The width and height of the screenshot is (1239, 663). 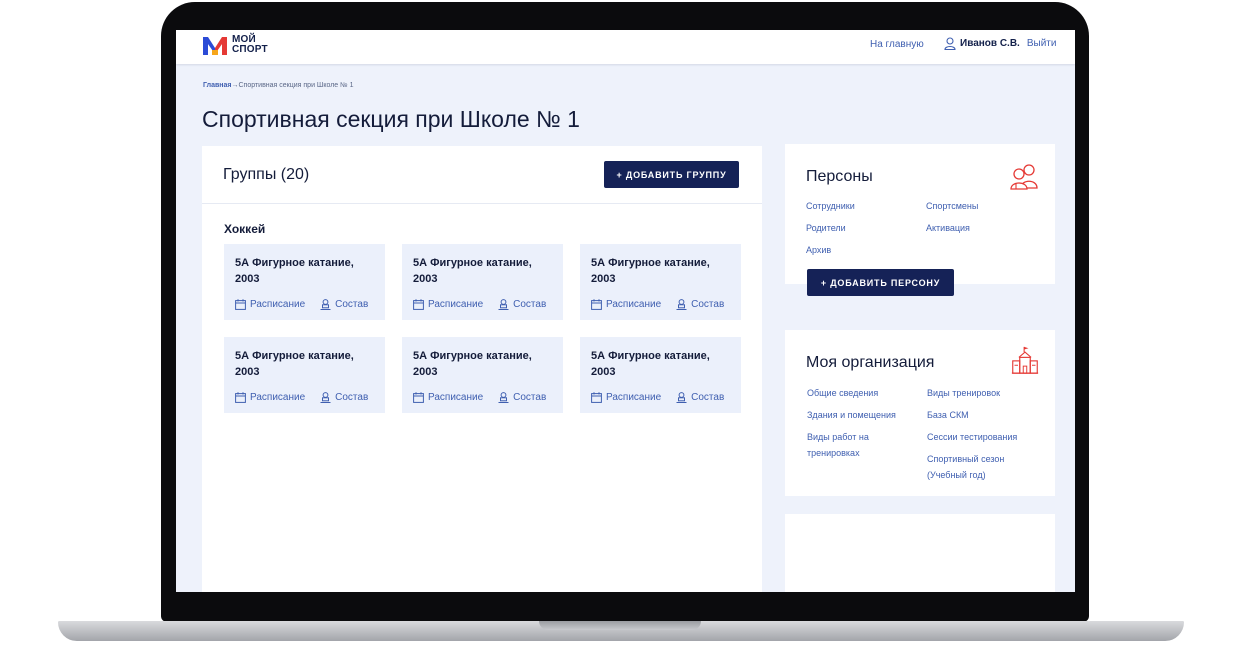 What do you see at coordinates (391, 119) in the screenshot?
I see `page-title: Спортивная секция при Школе № 1` at bounding box center [391, 119].